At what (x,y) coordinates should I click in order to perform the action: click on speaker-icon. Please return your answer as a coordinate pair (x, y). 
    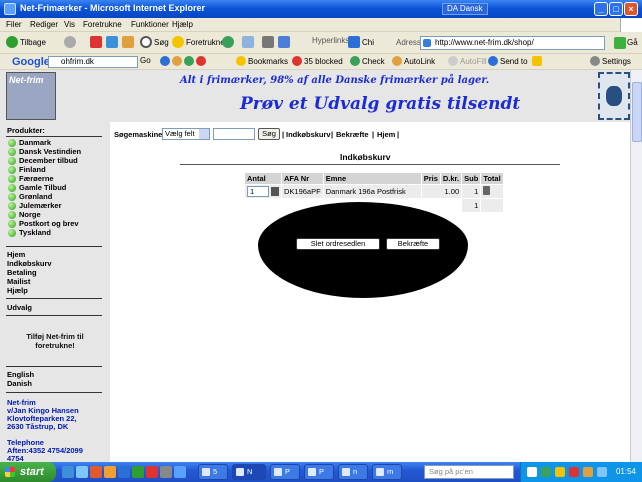
    Looking at the image, I should click on (602, 472).